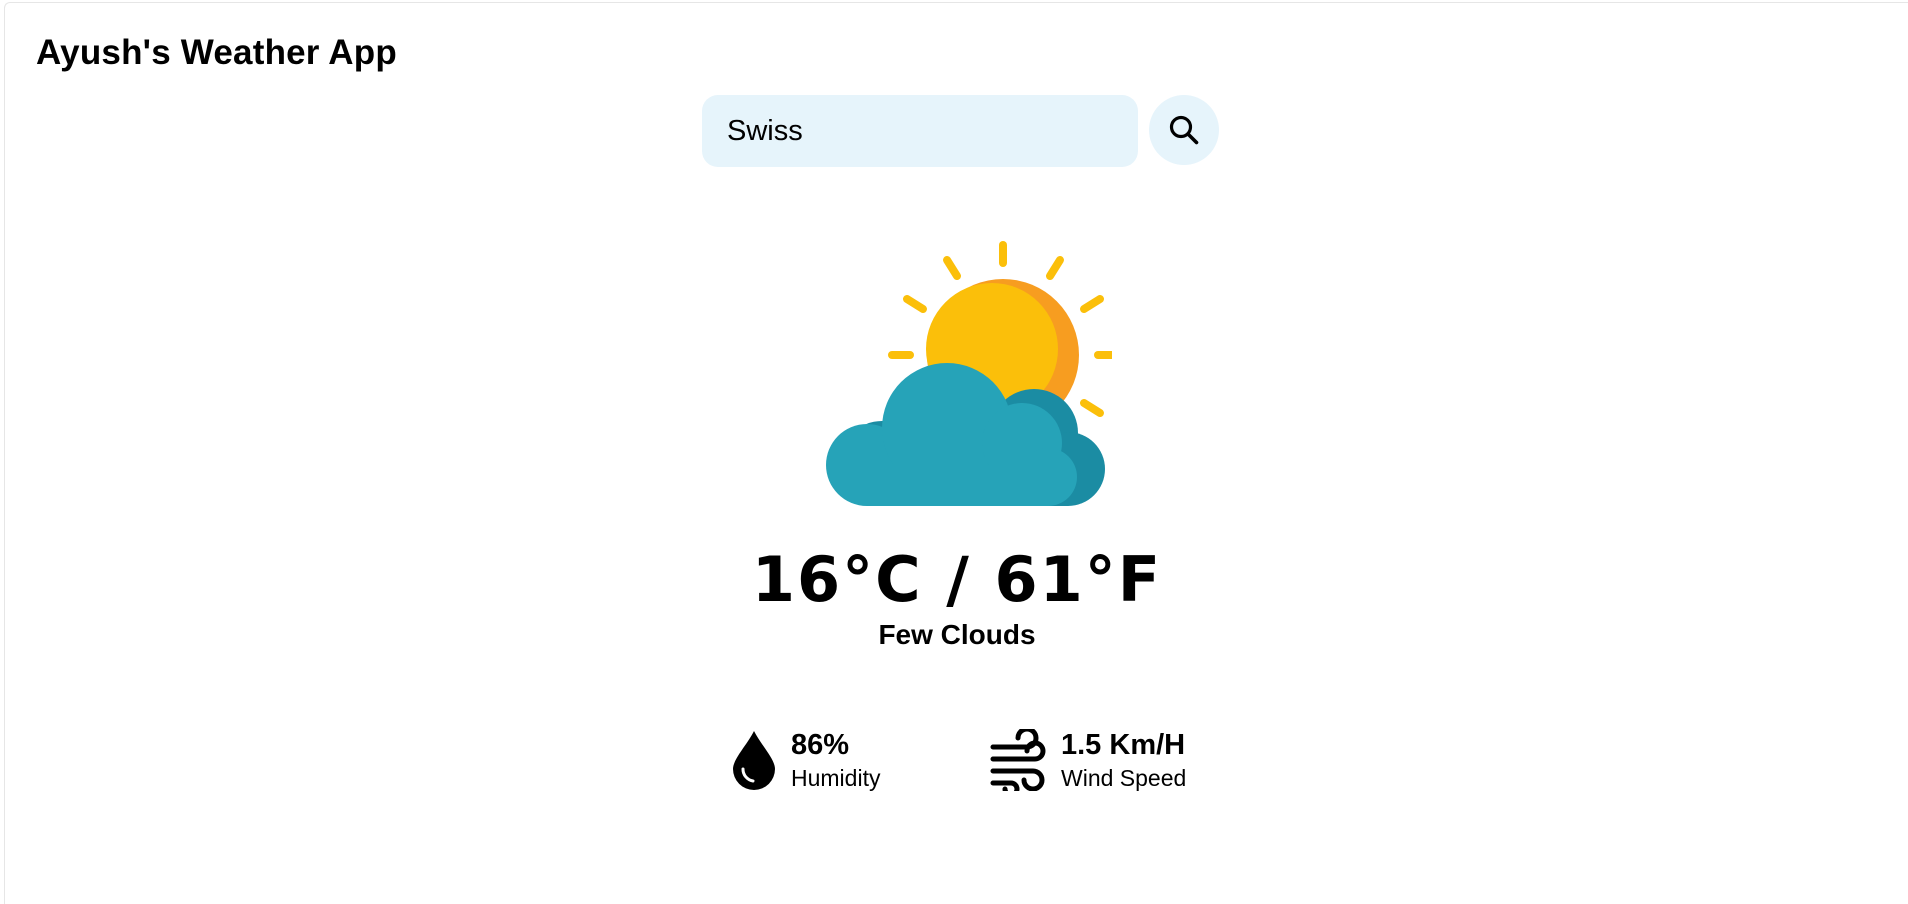 The width and height of the screenshot is (1908, 904). I want to click on search-input, so click(920, 131).